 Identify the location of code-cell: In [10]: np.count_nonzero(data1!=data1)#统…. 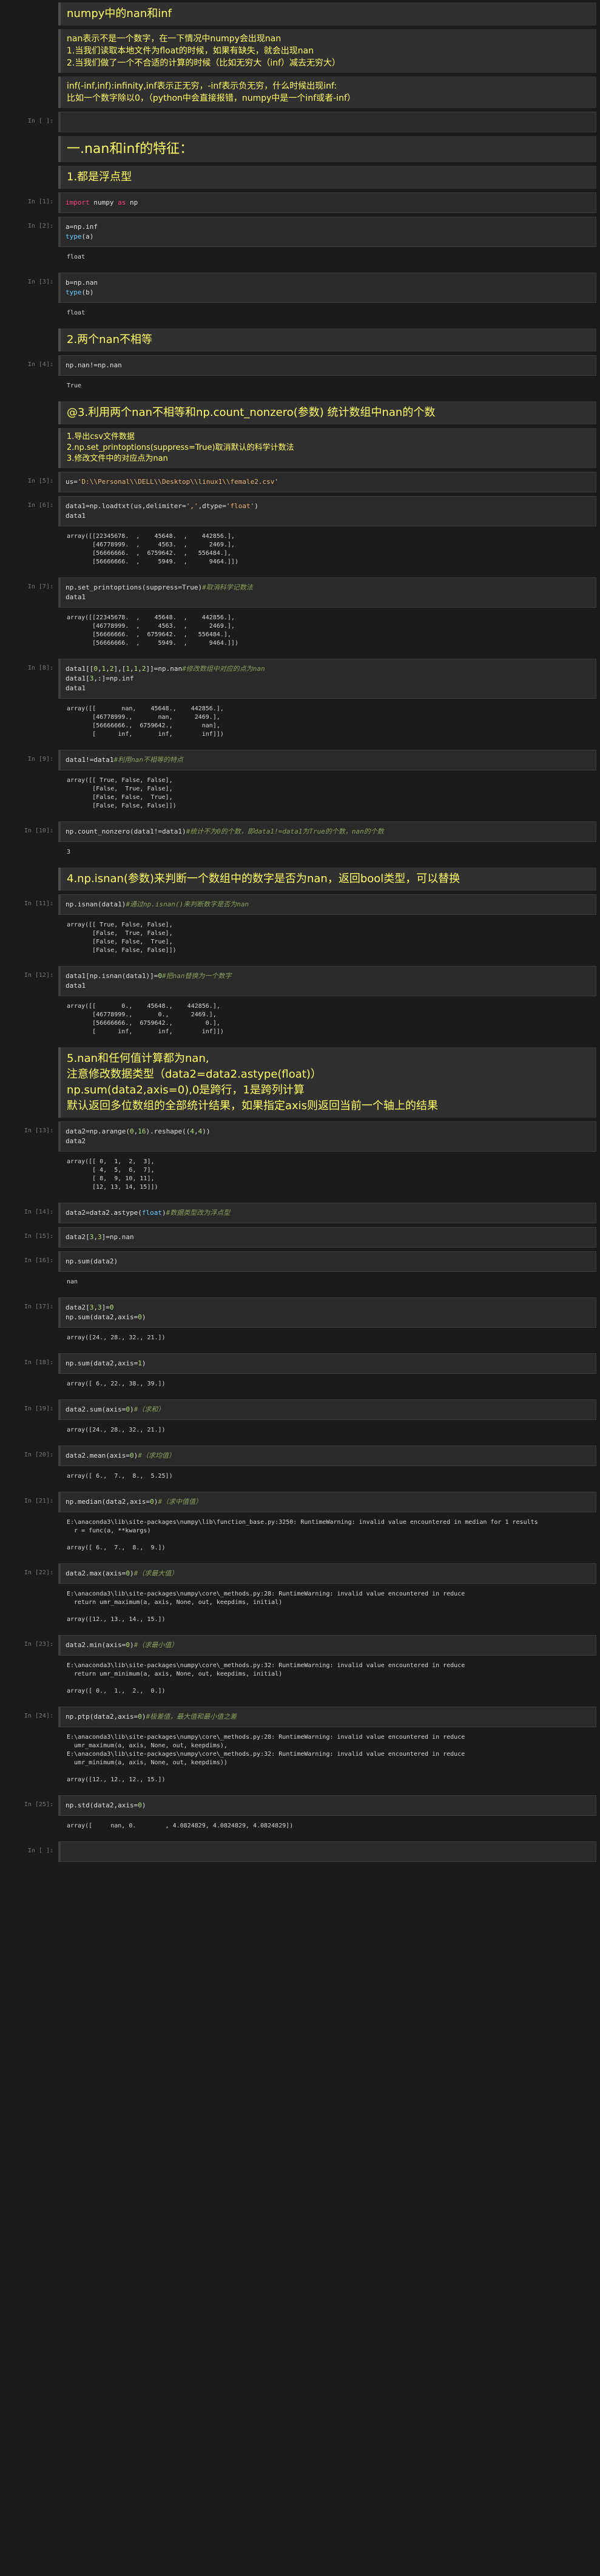
(300, 842).